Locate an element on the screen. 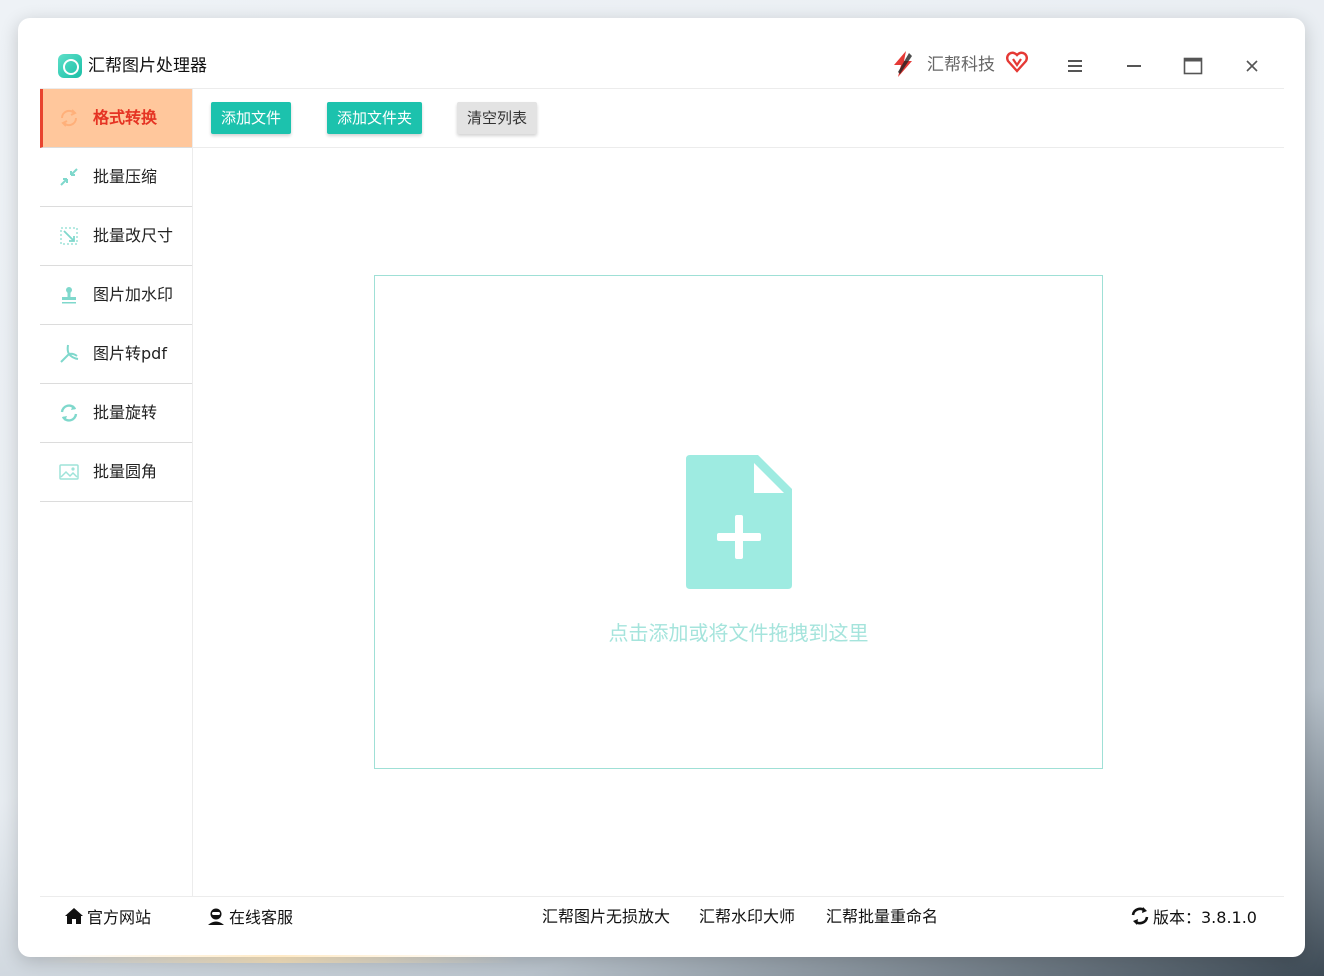 The image size is (1324, 976). sidebar-item-batch-resize: 批量改尺寸 is located at coordinates (116, 236).